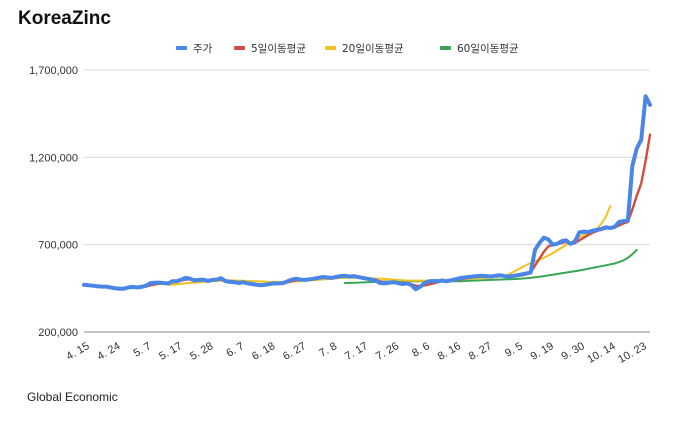 This screenshot has height=432, width=692. I want to click on y-axis-ticks: 200,000 700,000 1,200,000 1,700,000, so click(53, 202).